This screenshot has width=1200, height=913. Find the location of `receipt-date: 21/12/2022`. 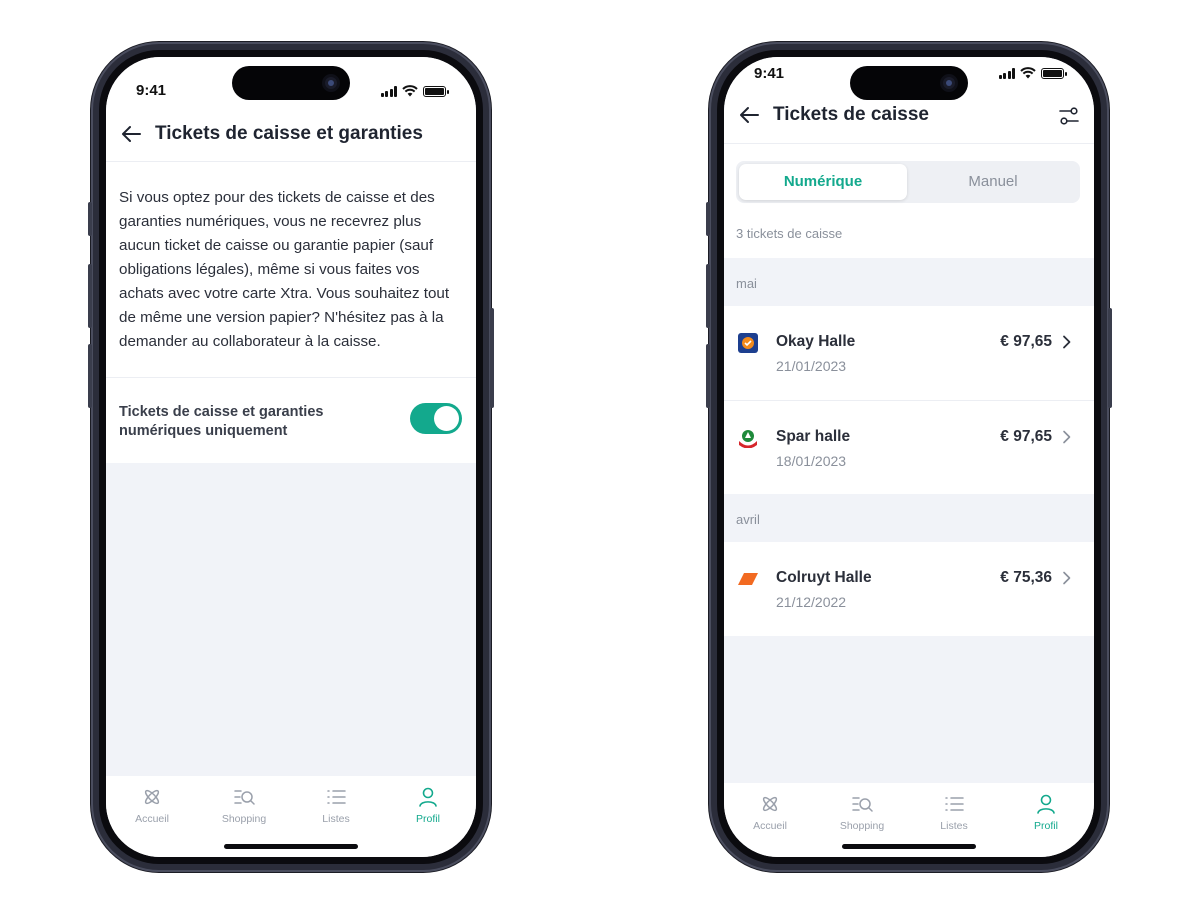

receipt-date: 21/12/2022 is located at coordinates (811, 602).